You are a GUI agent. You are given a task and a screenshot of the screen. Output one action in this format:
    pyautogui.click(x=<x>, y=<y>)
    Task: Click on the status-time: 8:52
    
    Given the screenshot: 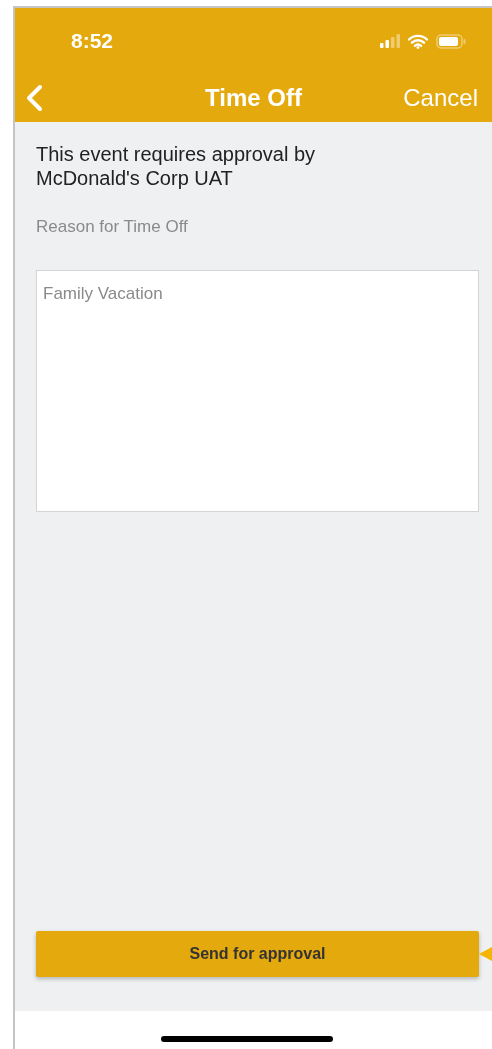 What is the action you would take?
    pyautogui.click(x=92, y=41)
    